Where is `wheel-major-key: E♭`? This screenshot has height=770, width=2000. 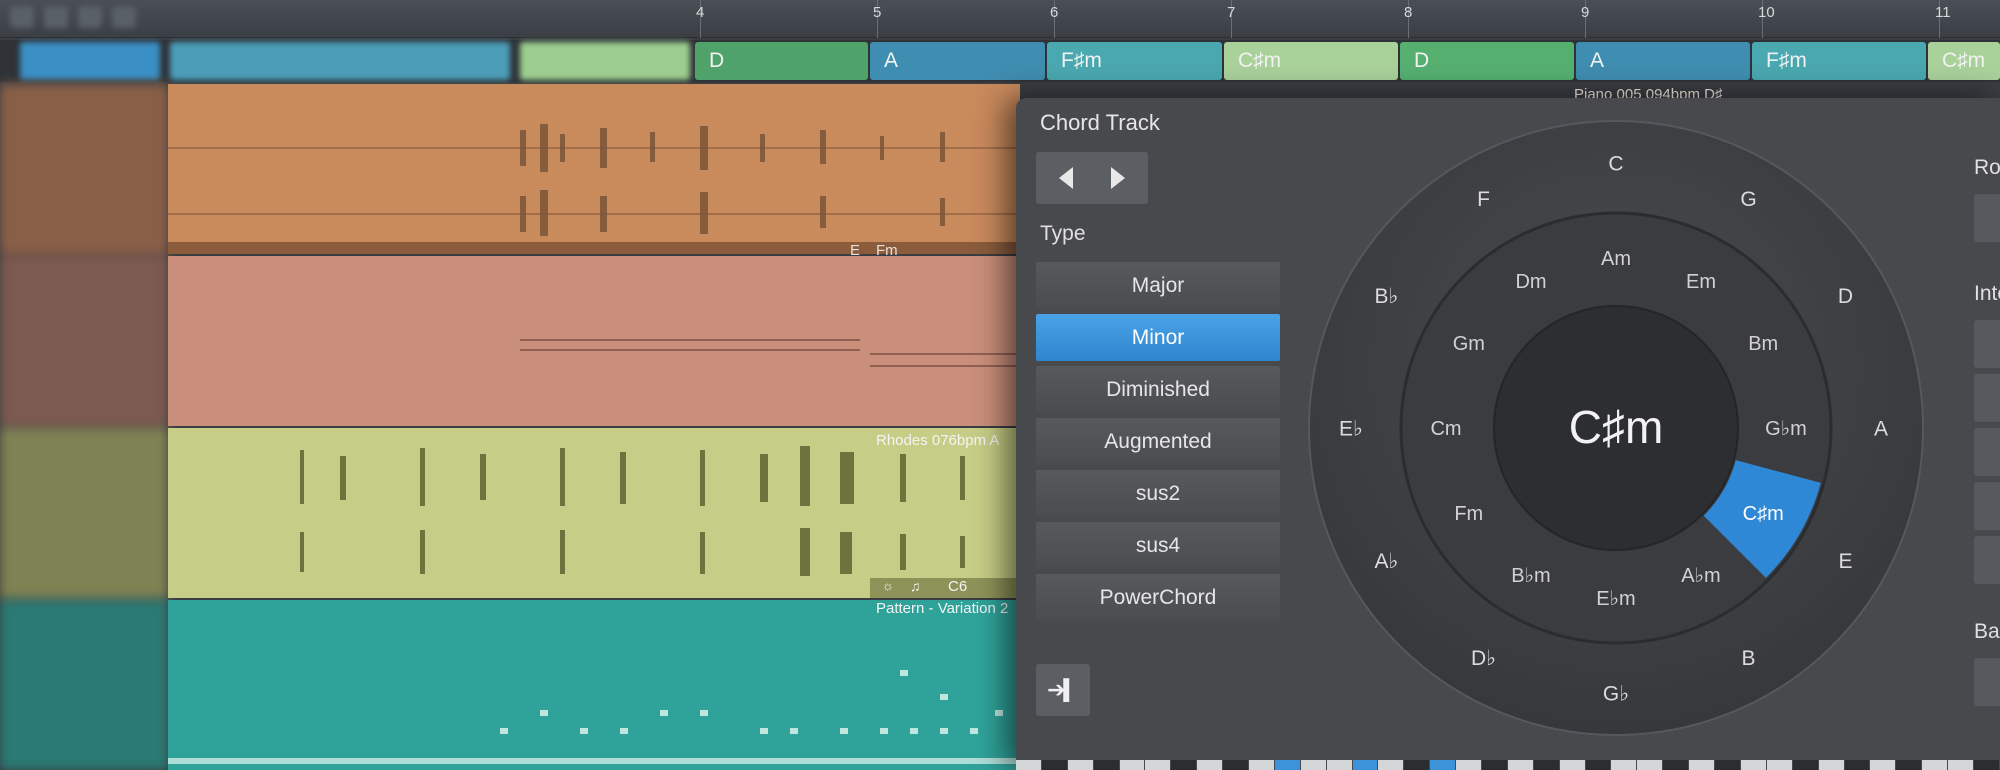 wheel-major-key: E♭ is located at coordinates (1351, 428).